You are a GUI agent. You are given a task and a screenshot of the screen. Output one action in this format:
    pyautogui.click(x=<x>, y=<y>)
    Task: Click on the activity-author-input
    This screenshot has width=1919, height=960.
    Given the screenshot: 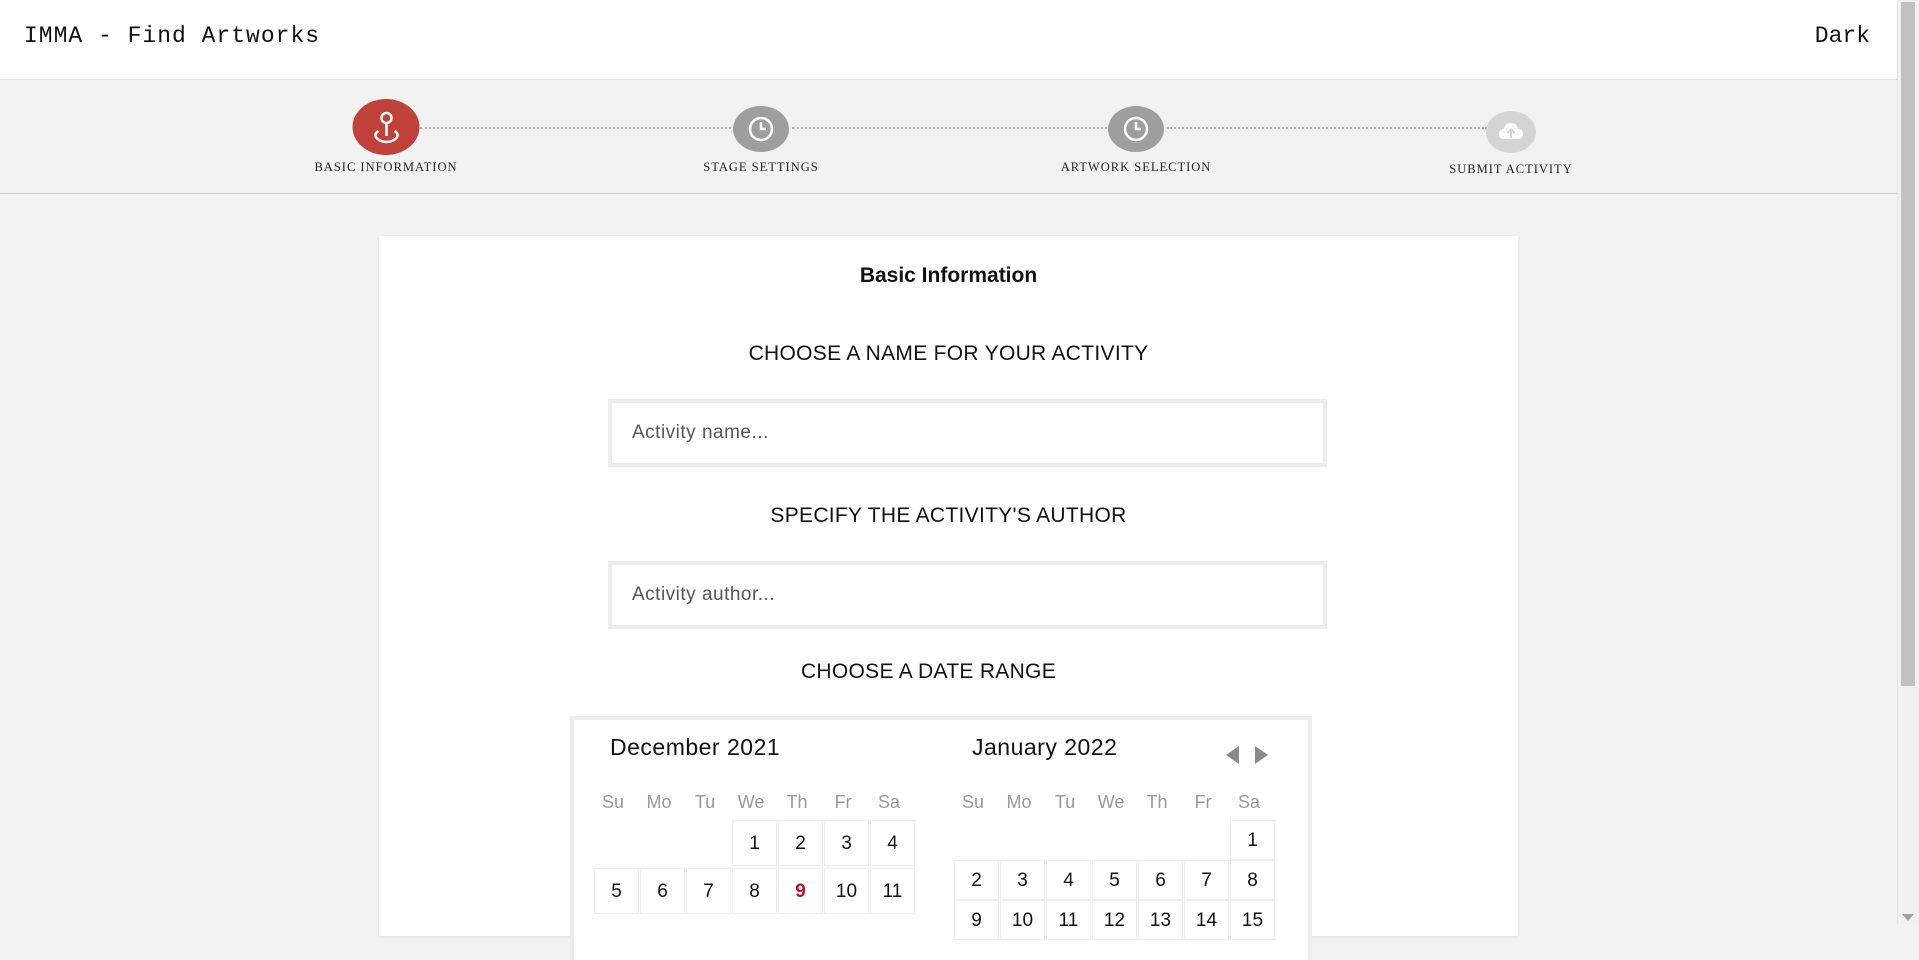 What is the action you would take?
    pyautogui.click(x=967, y=595)
    